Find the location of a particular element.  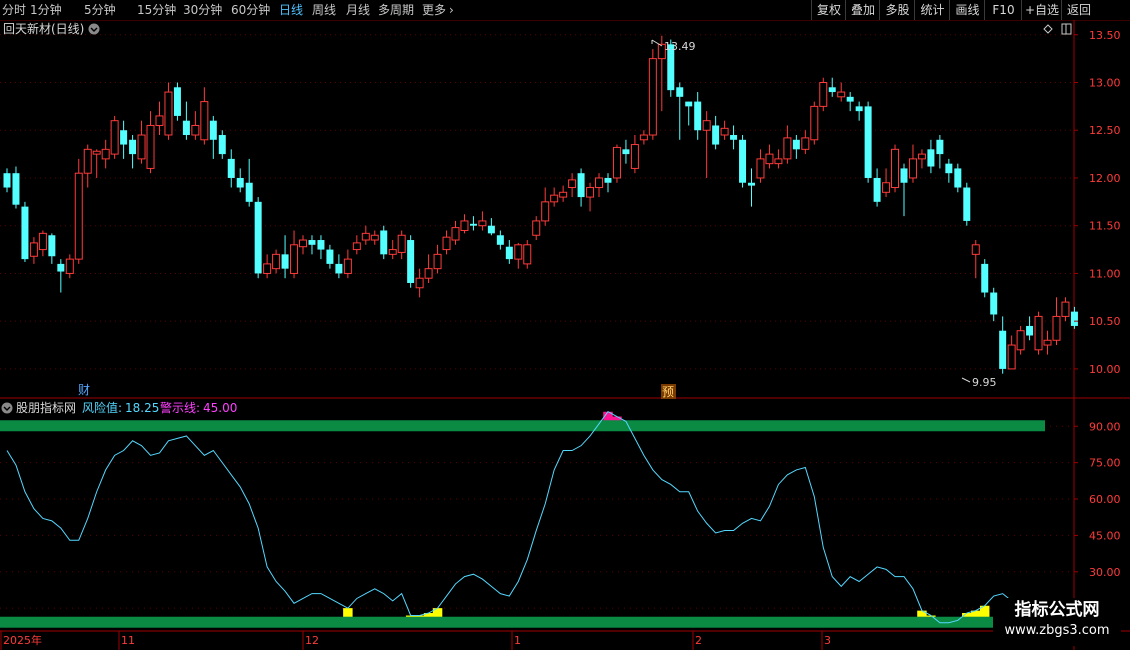

toolbar-button-4: 画线 is located at coordinates (967, 10).